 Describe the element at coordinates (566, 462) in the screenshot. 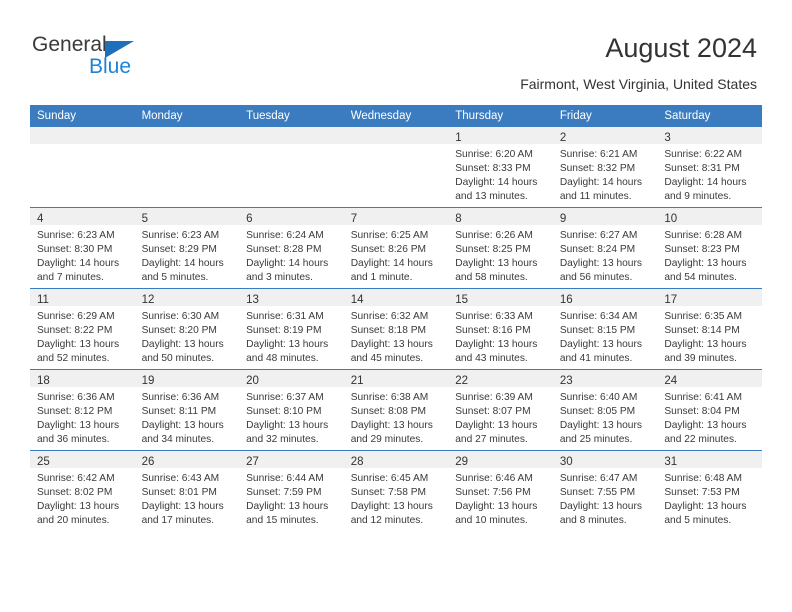

I see `day-number: 30` at that location.